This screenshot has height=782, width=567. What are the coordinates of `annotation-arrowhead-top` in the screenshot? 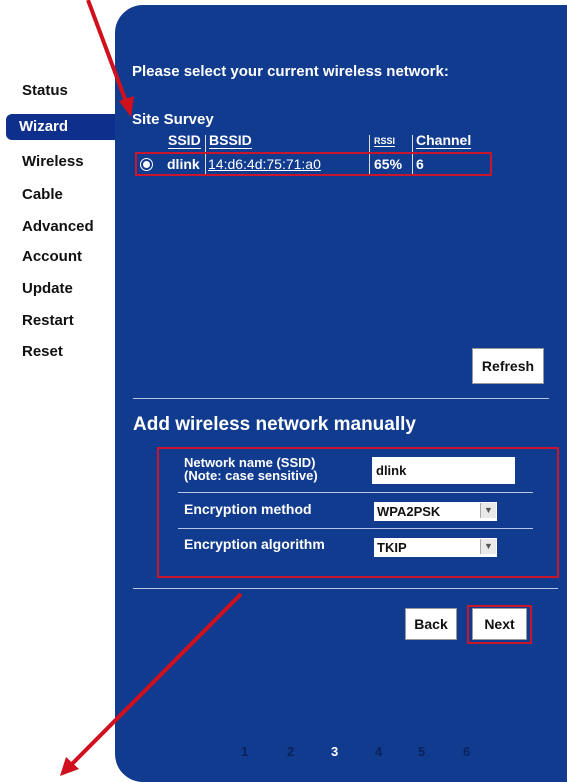 It's located at (126, 106).